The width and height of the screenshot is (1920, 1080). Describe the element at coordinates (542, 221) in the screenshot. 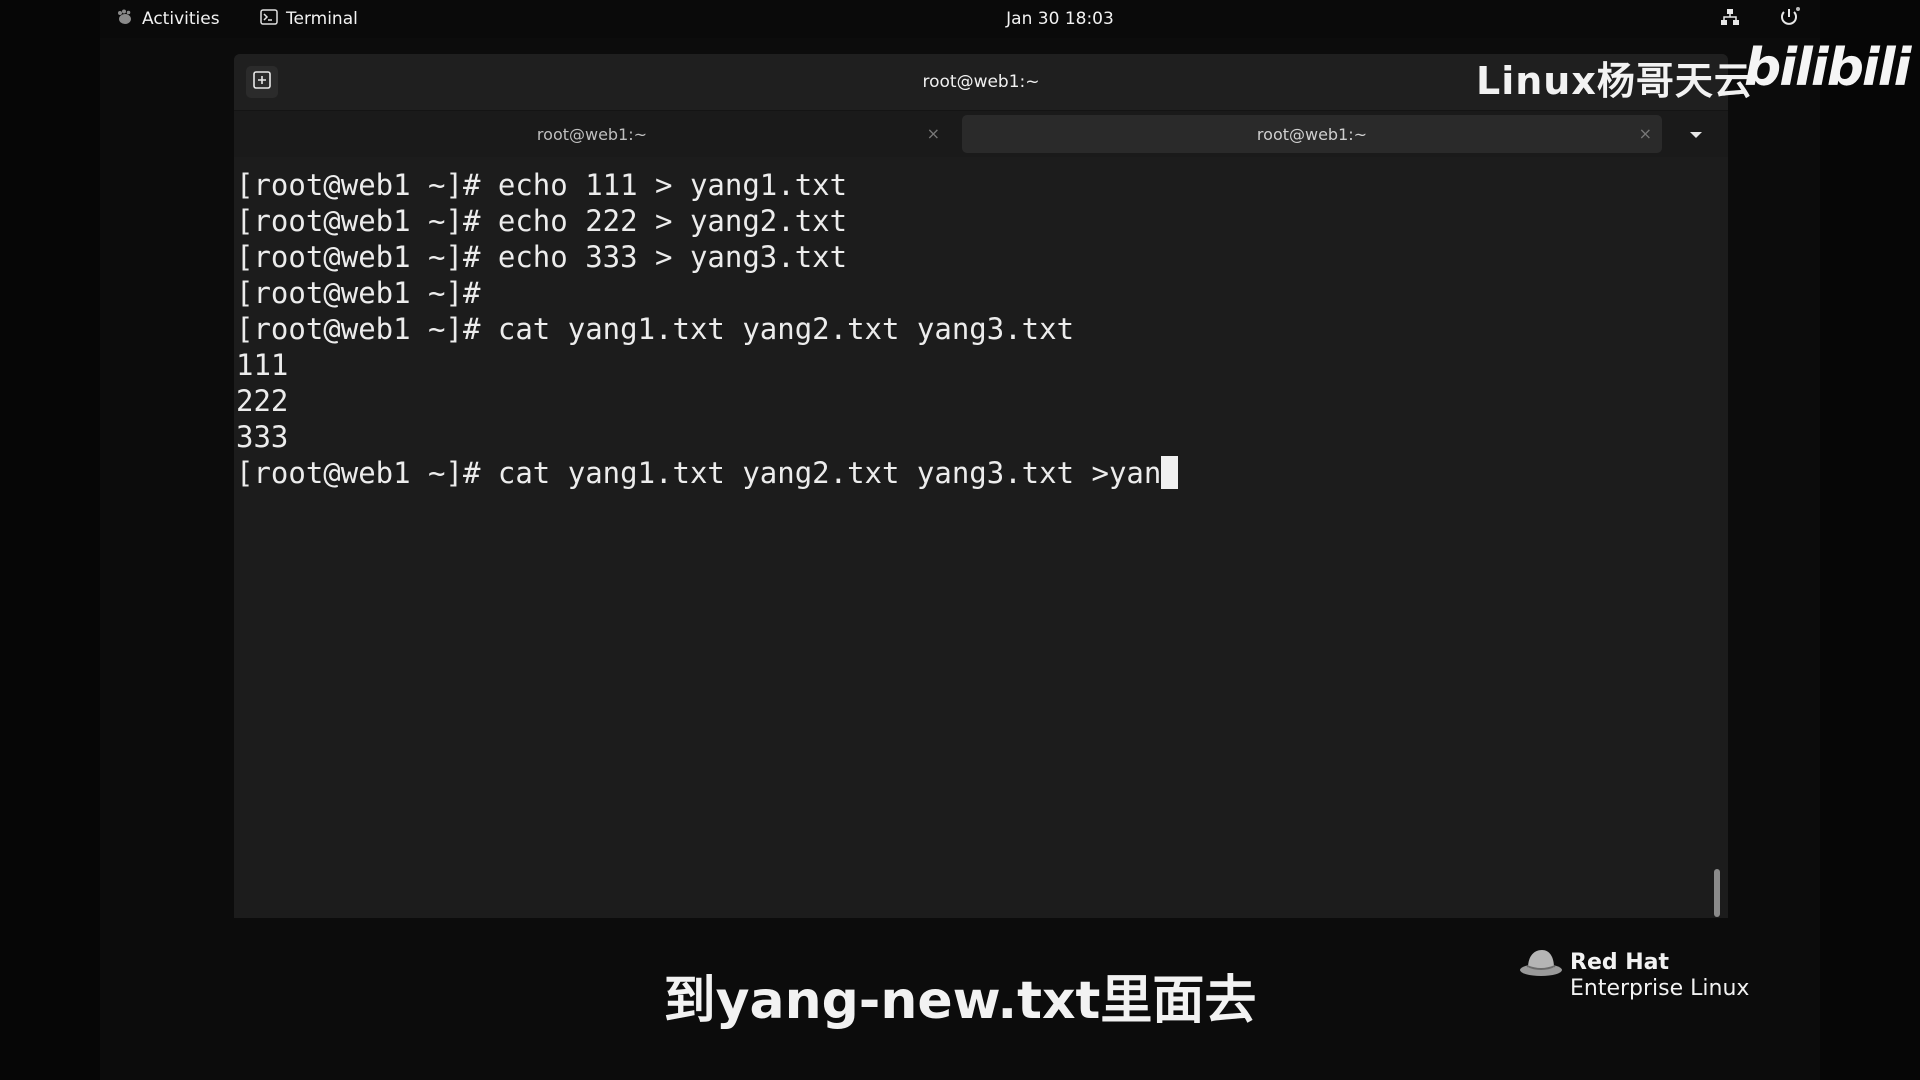

I see `terminal-line: [root@web1 ~]# echo 222 > yang2.txt` at that location.